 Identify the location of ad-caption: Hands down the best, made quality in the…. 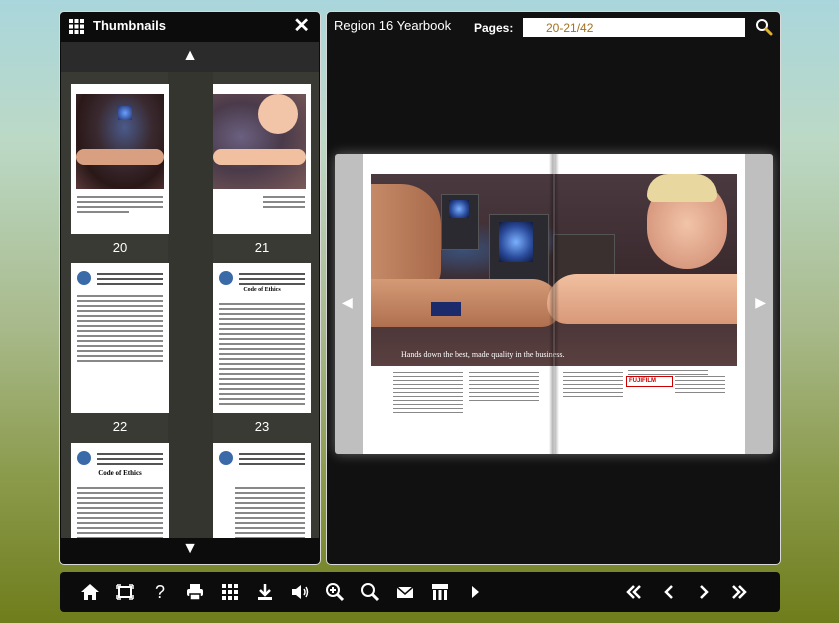
(483, 354).